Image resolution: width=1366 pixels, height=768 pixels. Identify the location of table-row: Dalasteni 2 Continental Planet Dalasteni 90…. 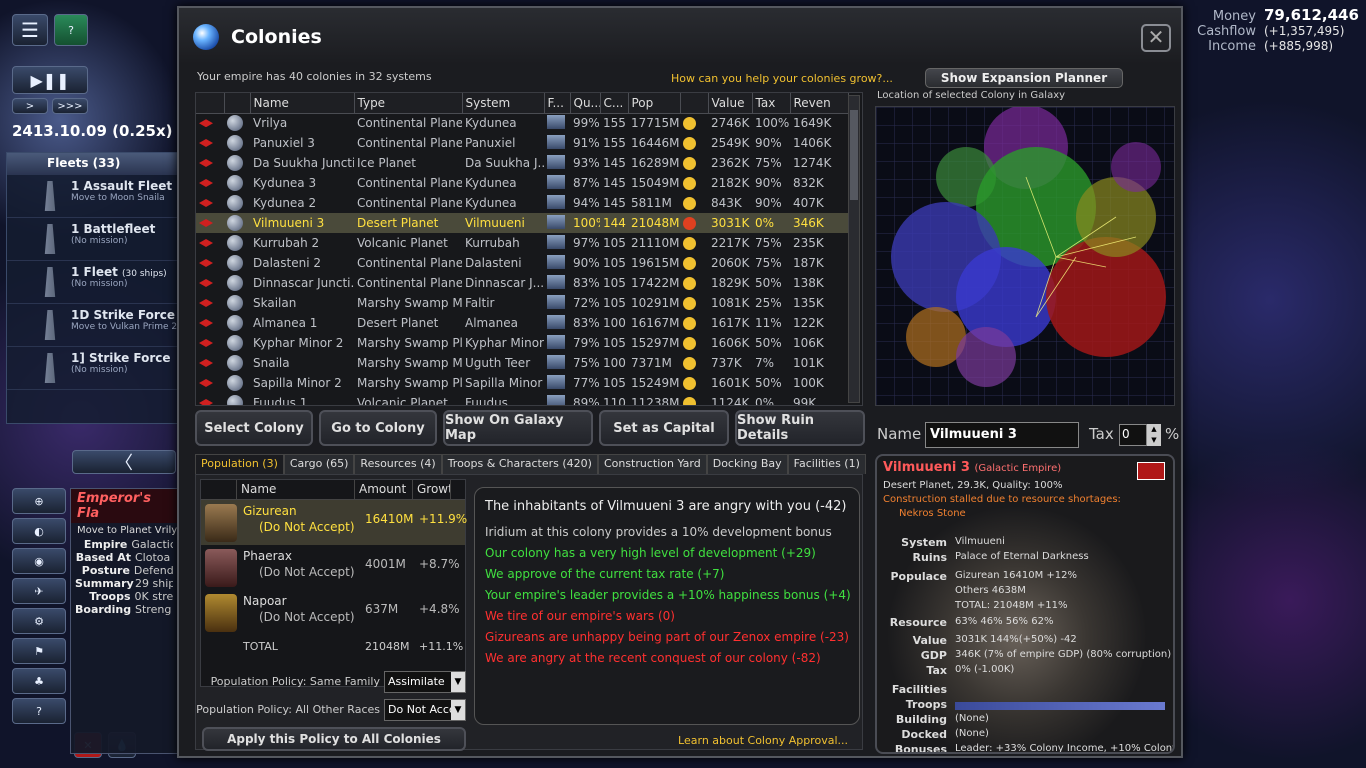
(522, 263).